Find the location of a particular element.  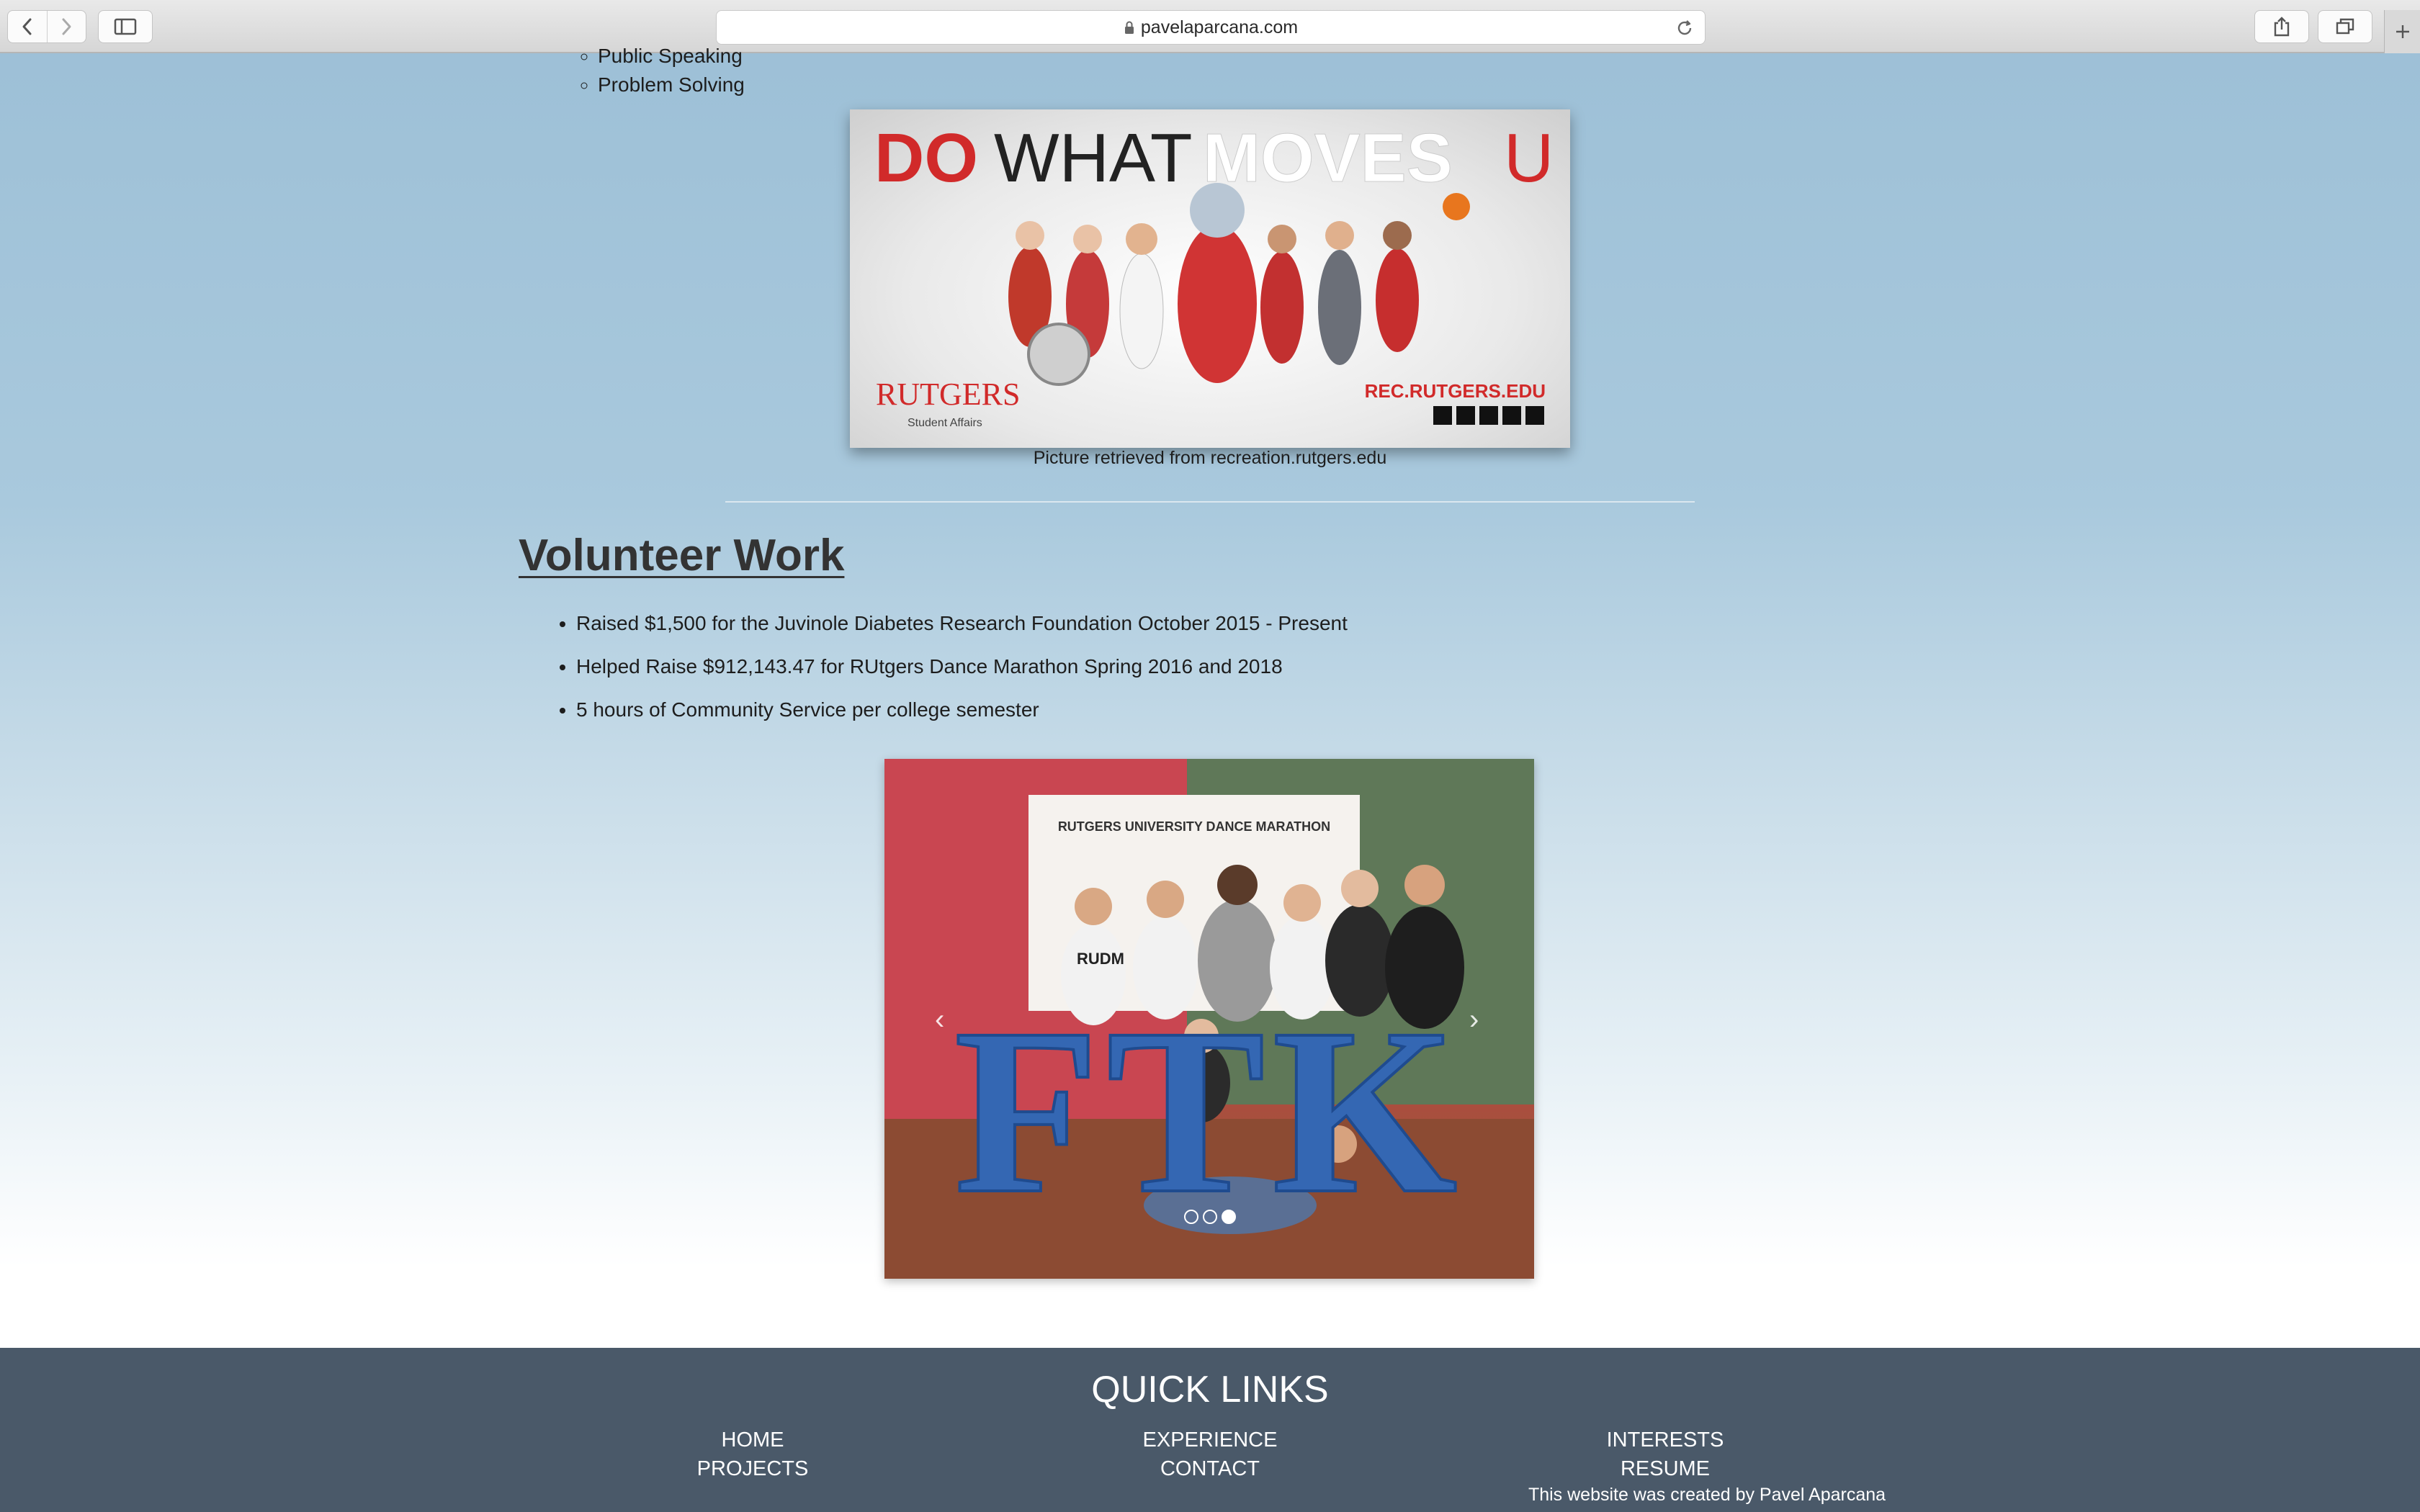

footer-link-projects: PROJECTS is located at coordinates (753, 1469).